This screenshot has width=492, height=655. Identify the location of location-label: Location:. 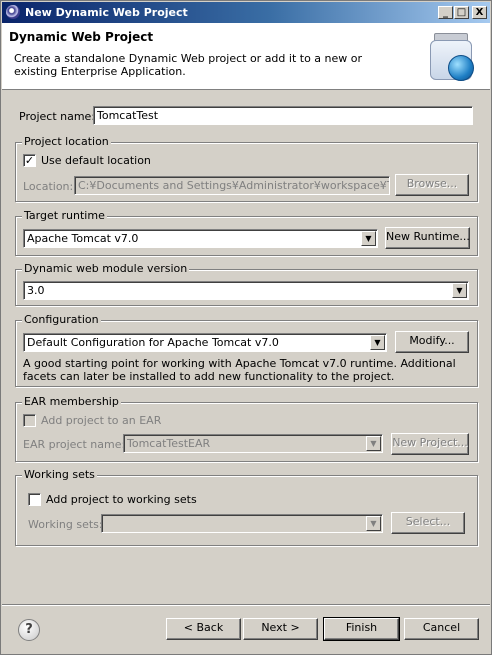
(48, 186).